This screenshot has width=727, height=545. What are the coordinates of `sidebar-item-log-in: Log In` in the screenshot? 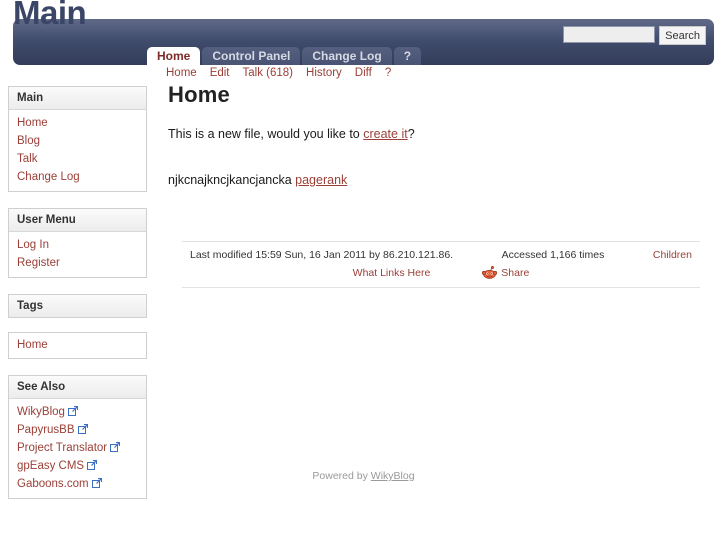 It's located at (77, 245).